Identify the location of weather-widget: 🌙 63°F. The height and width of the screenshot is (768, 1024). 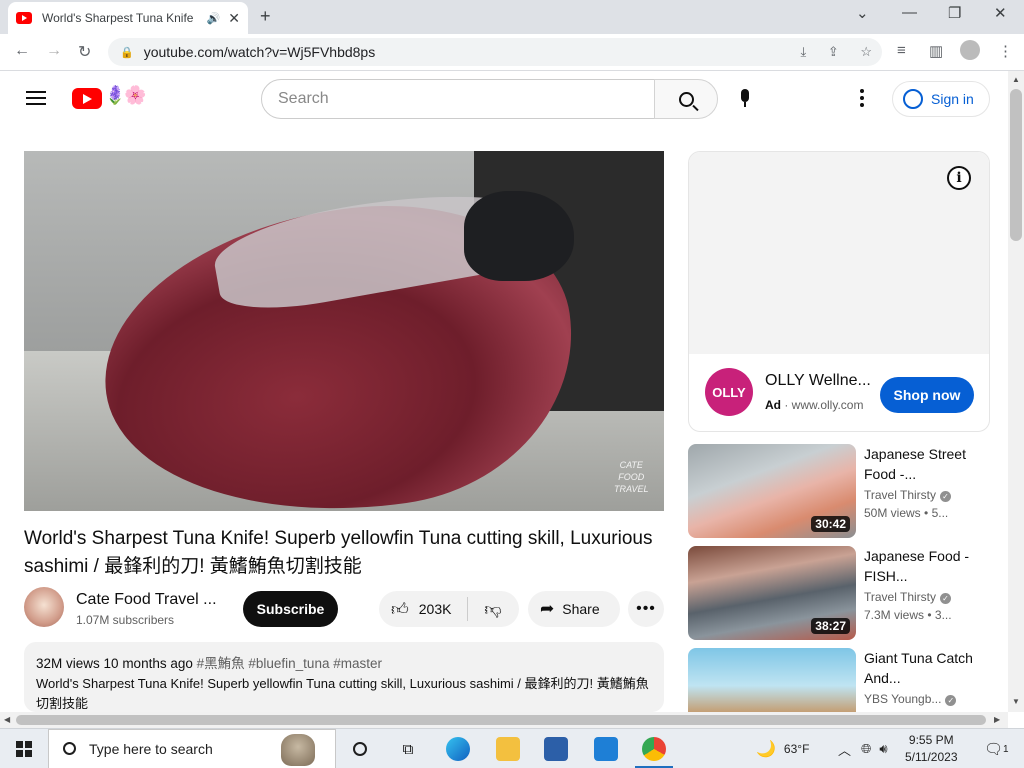
(782, 748).